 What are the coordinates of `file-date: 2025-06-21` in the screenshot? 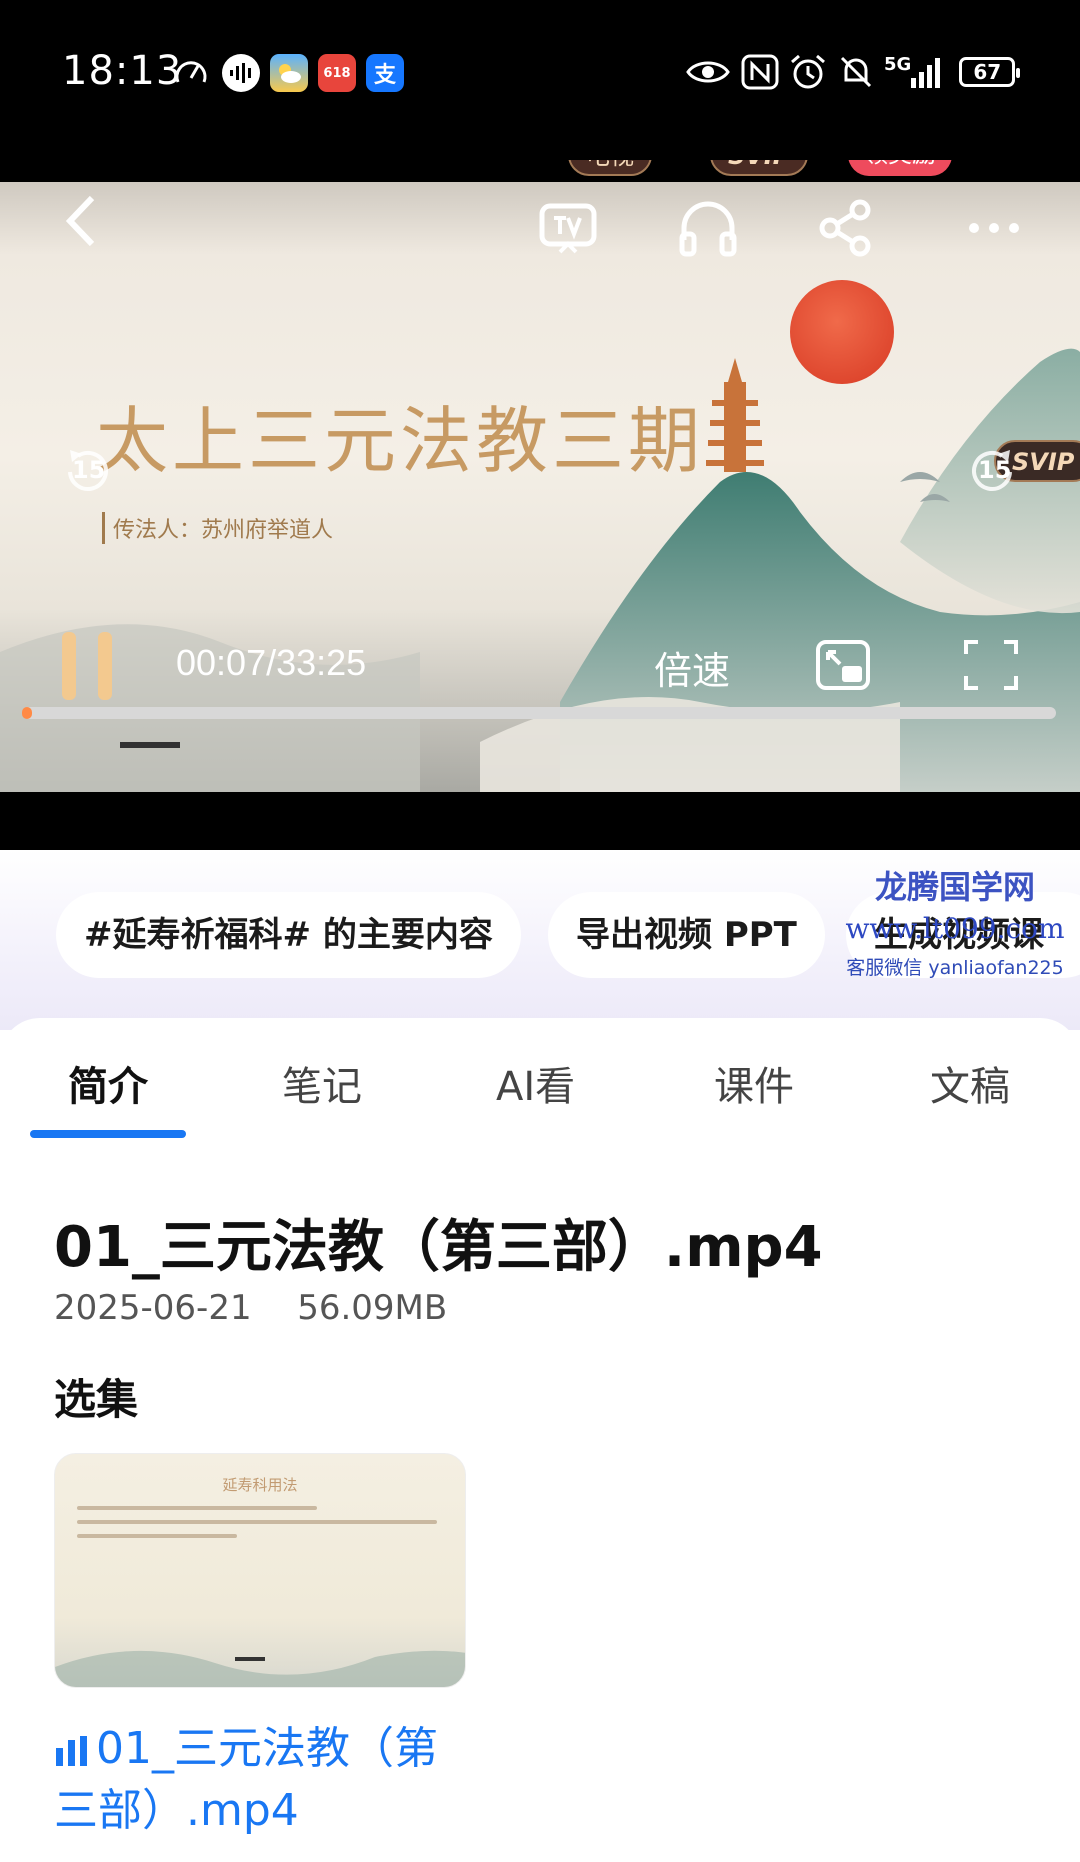 It's located at (153, 1308).